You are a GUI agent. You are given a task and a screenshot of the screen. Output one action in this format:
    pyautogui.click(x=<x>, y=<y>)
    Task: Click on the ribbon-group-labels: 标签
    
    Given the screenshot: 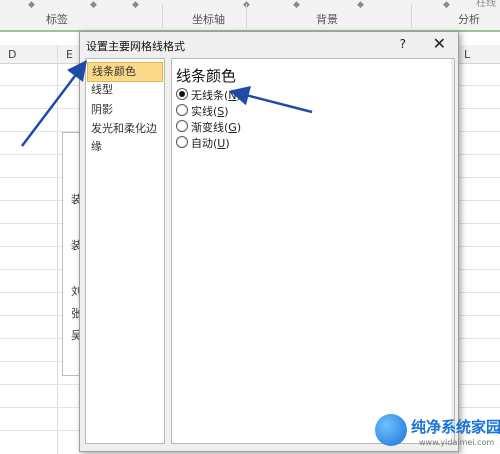 What is the action you would take?
    pyautogui.click(x=57, y=19)
    